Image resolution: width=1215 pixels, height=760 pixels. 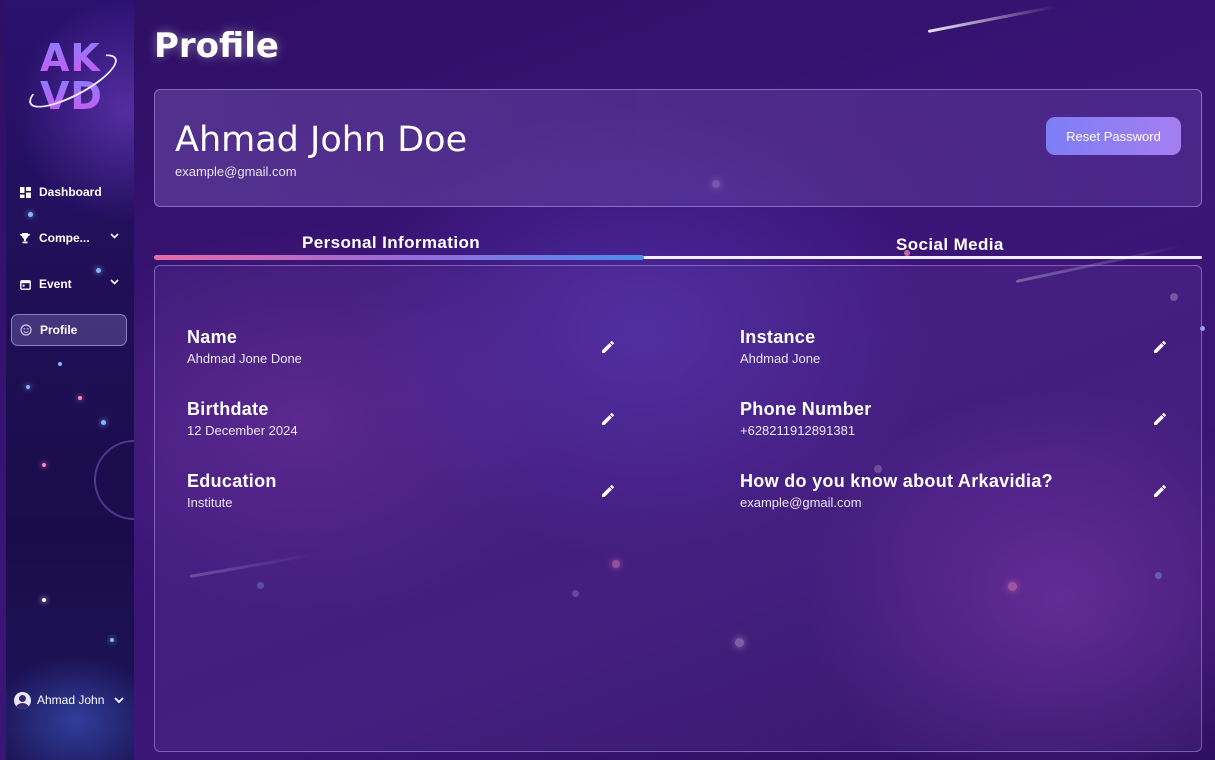 I want to click on field-value: 12 December 2024, so click(x=242, y=430).